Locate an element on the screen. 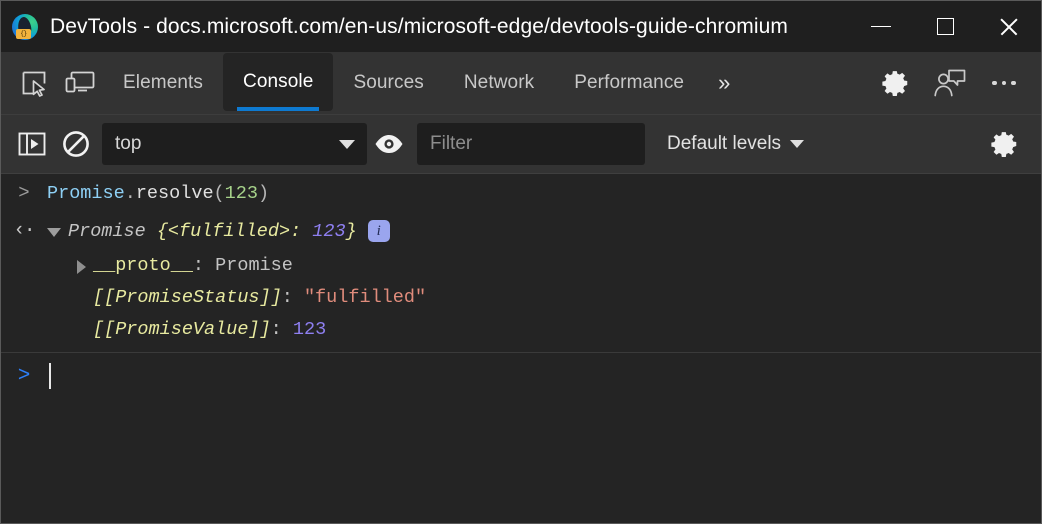  devtools-badge: {} is located at coordinates (23, 33).